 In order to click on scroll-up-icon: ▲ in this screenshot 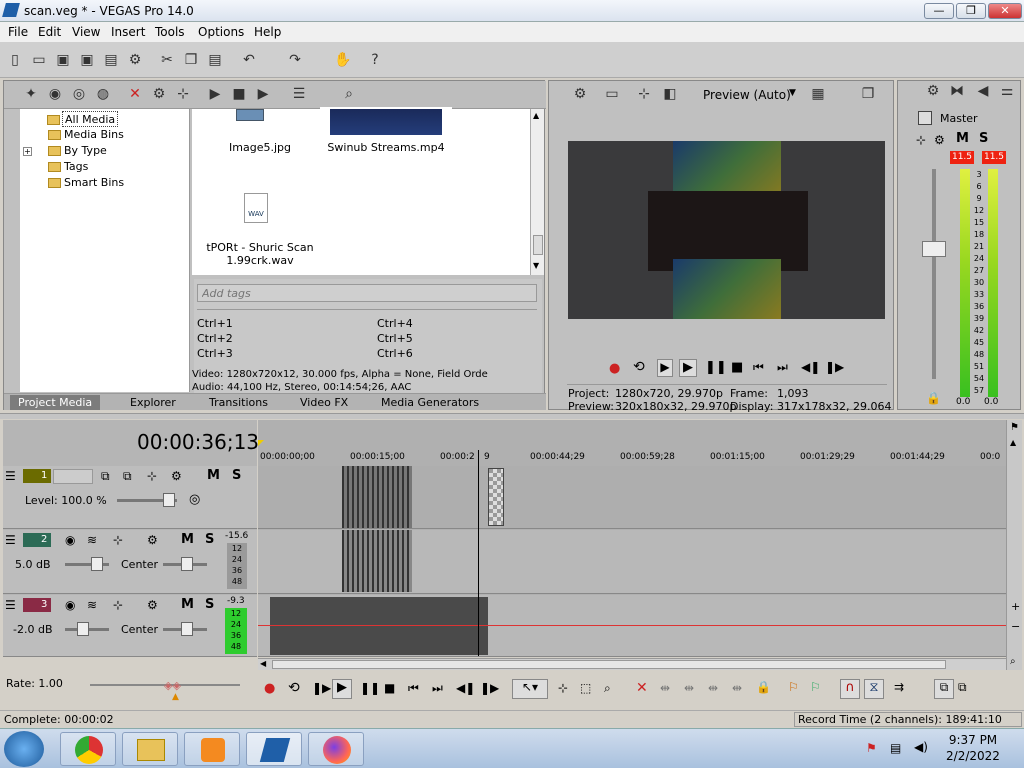, I will do `click(536, 115)`.